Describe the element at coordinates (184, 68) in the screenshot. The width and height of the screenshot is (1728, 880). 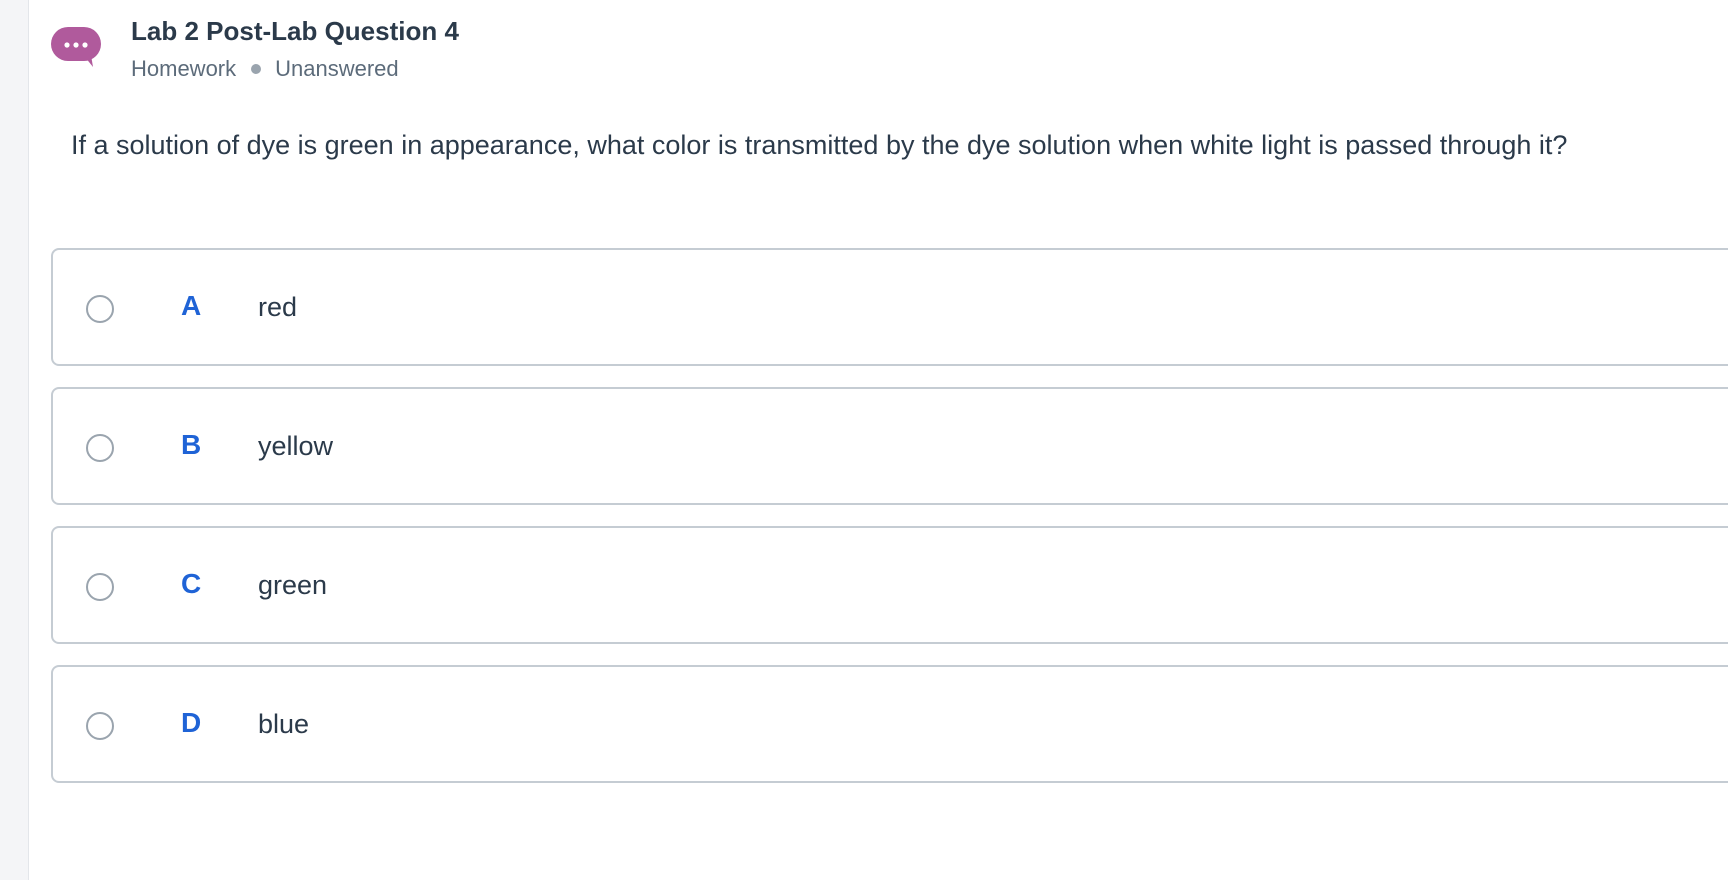
I see `assignment-type: Homework` at that location.